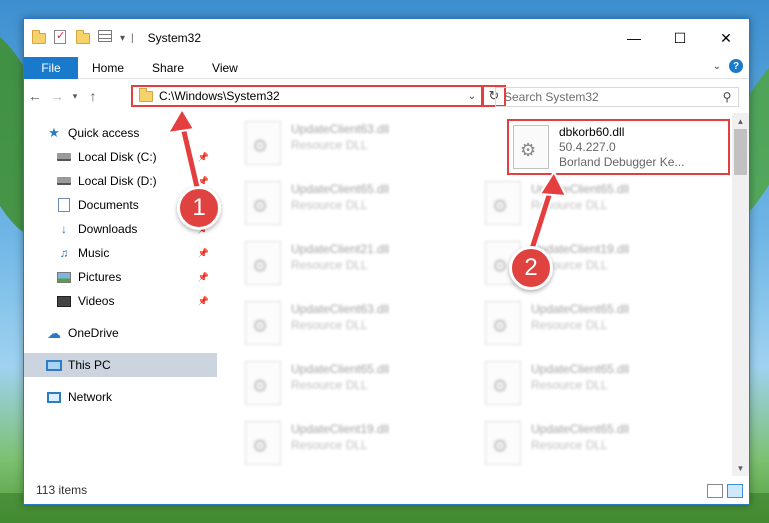 The width and height of the screenshot is (769, 523). What do you see at coordinates (168, 68) in the screenshot?
I see `tab-share: Share` at bounding box center [168, 68].